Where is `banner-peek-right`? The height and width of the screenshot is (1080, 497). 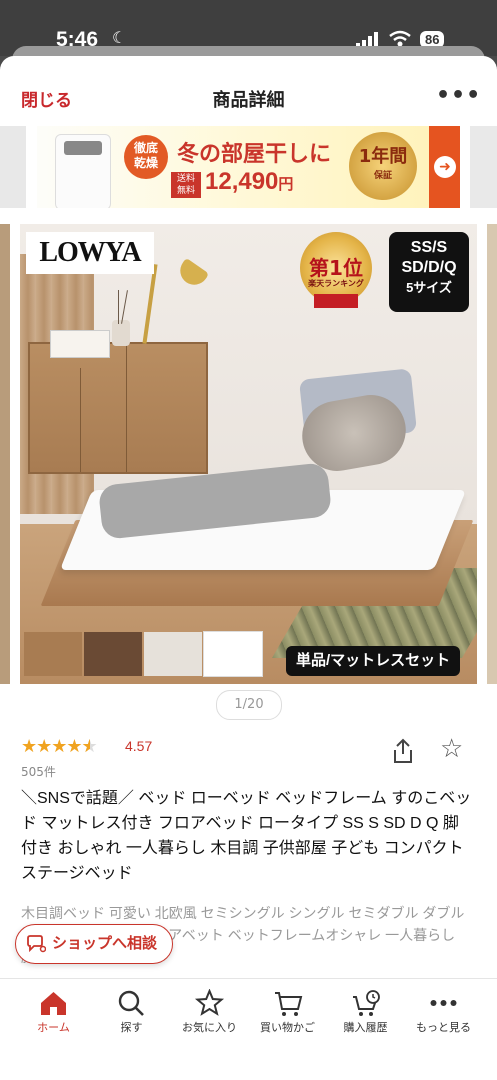
banner-peek-right is located at coordinates (483, 167).